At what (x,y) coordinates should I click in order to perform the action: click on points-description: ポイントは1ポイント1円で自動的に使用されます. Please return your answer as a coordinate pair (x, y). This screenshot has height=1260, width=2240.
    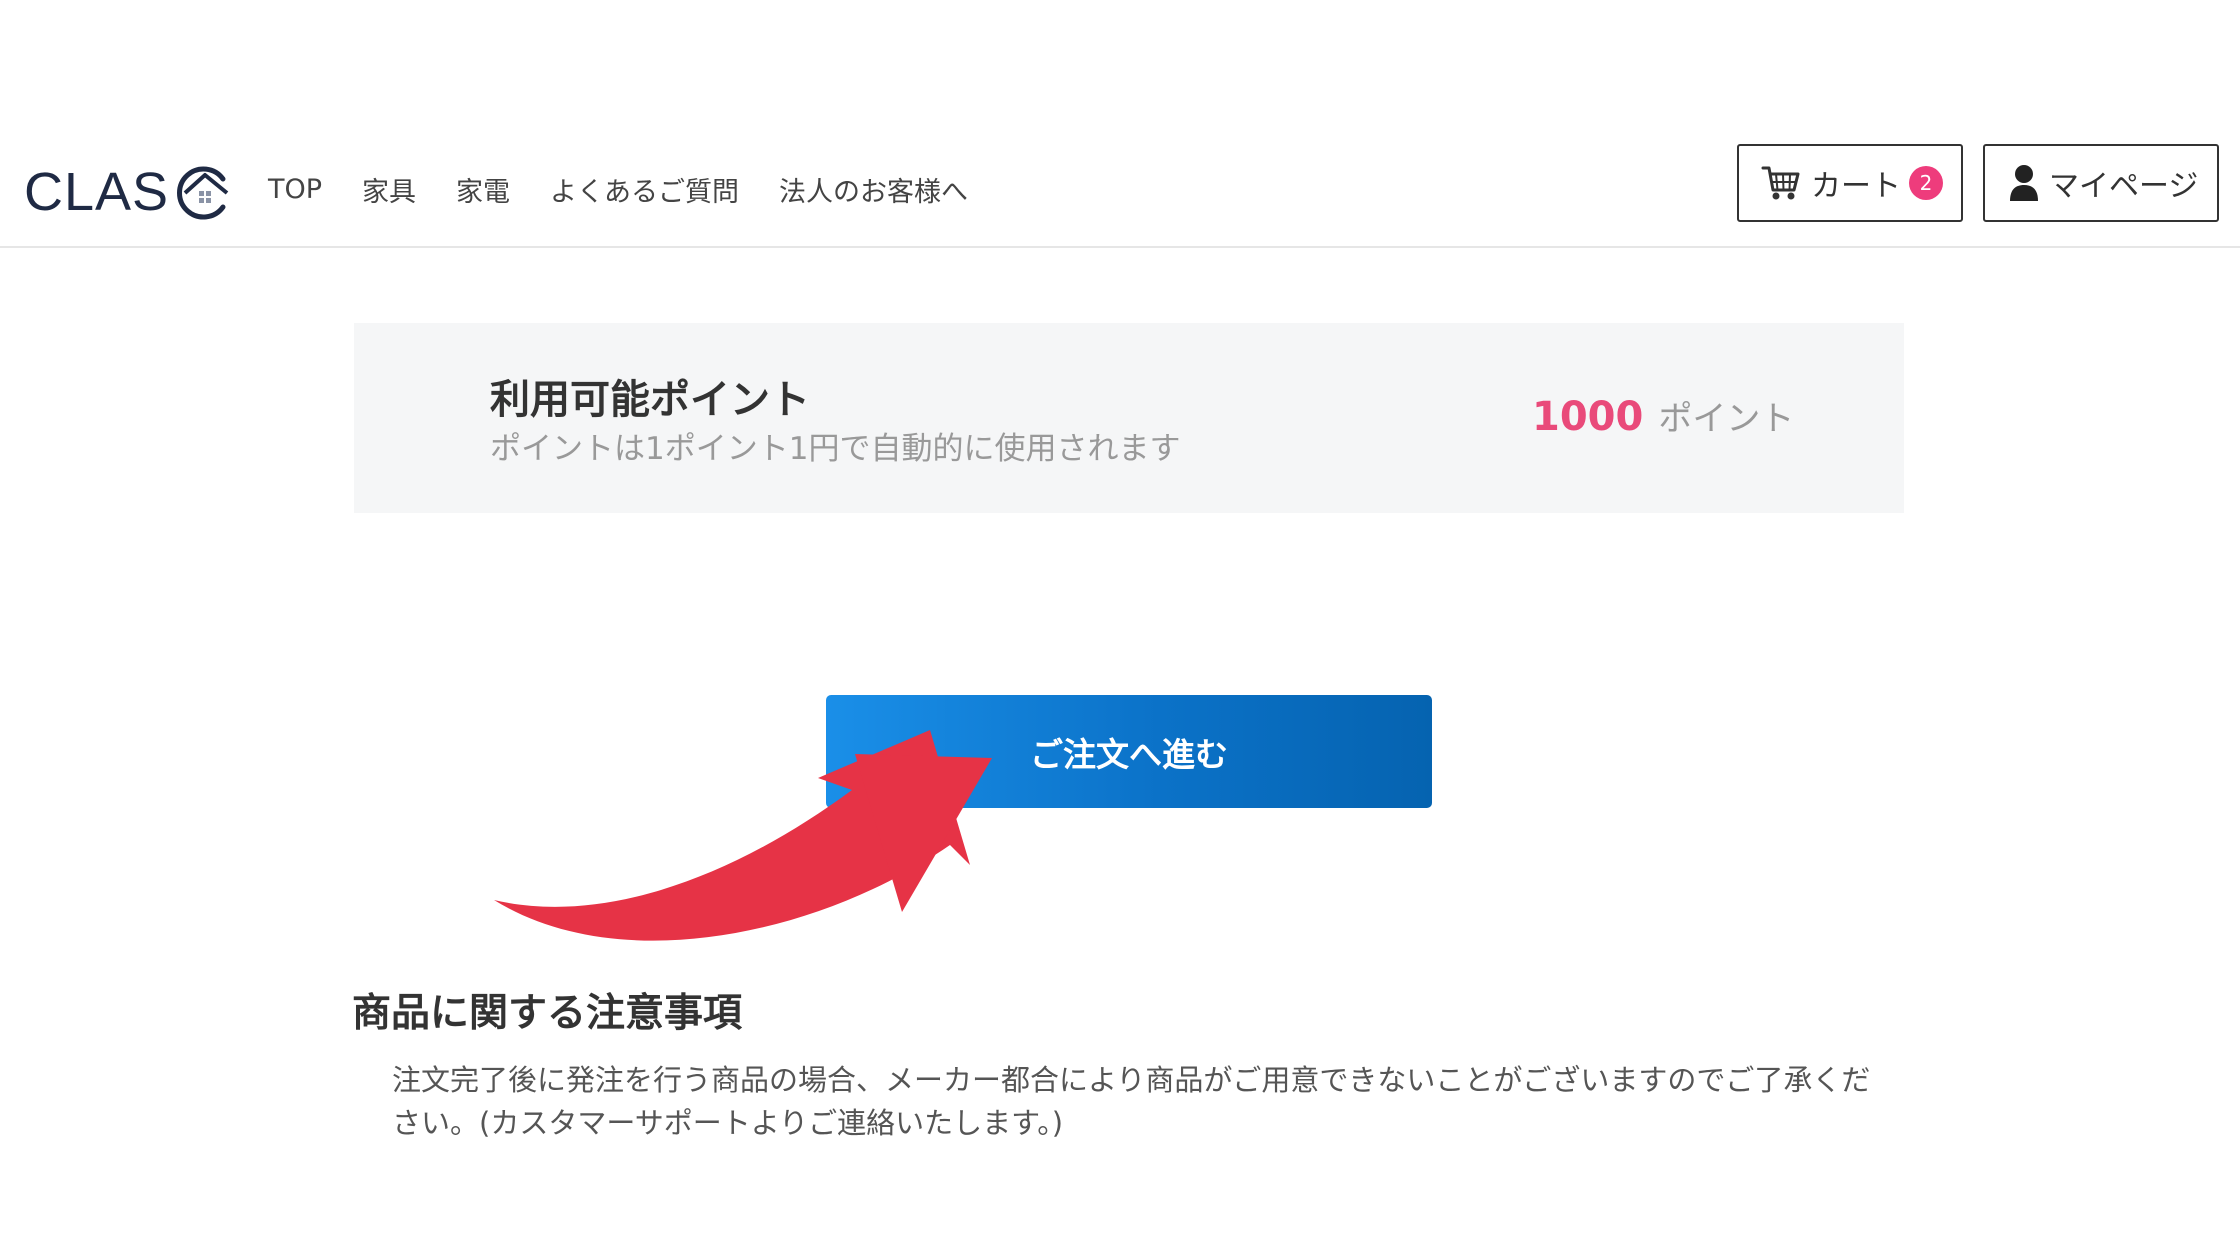
    Looking at the image, I should click on (835, 449).